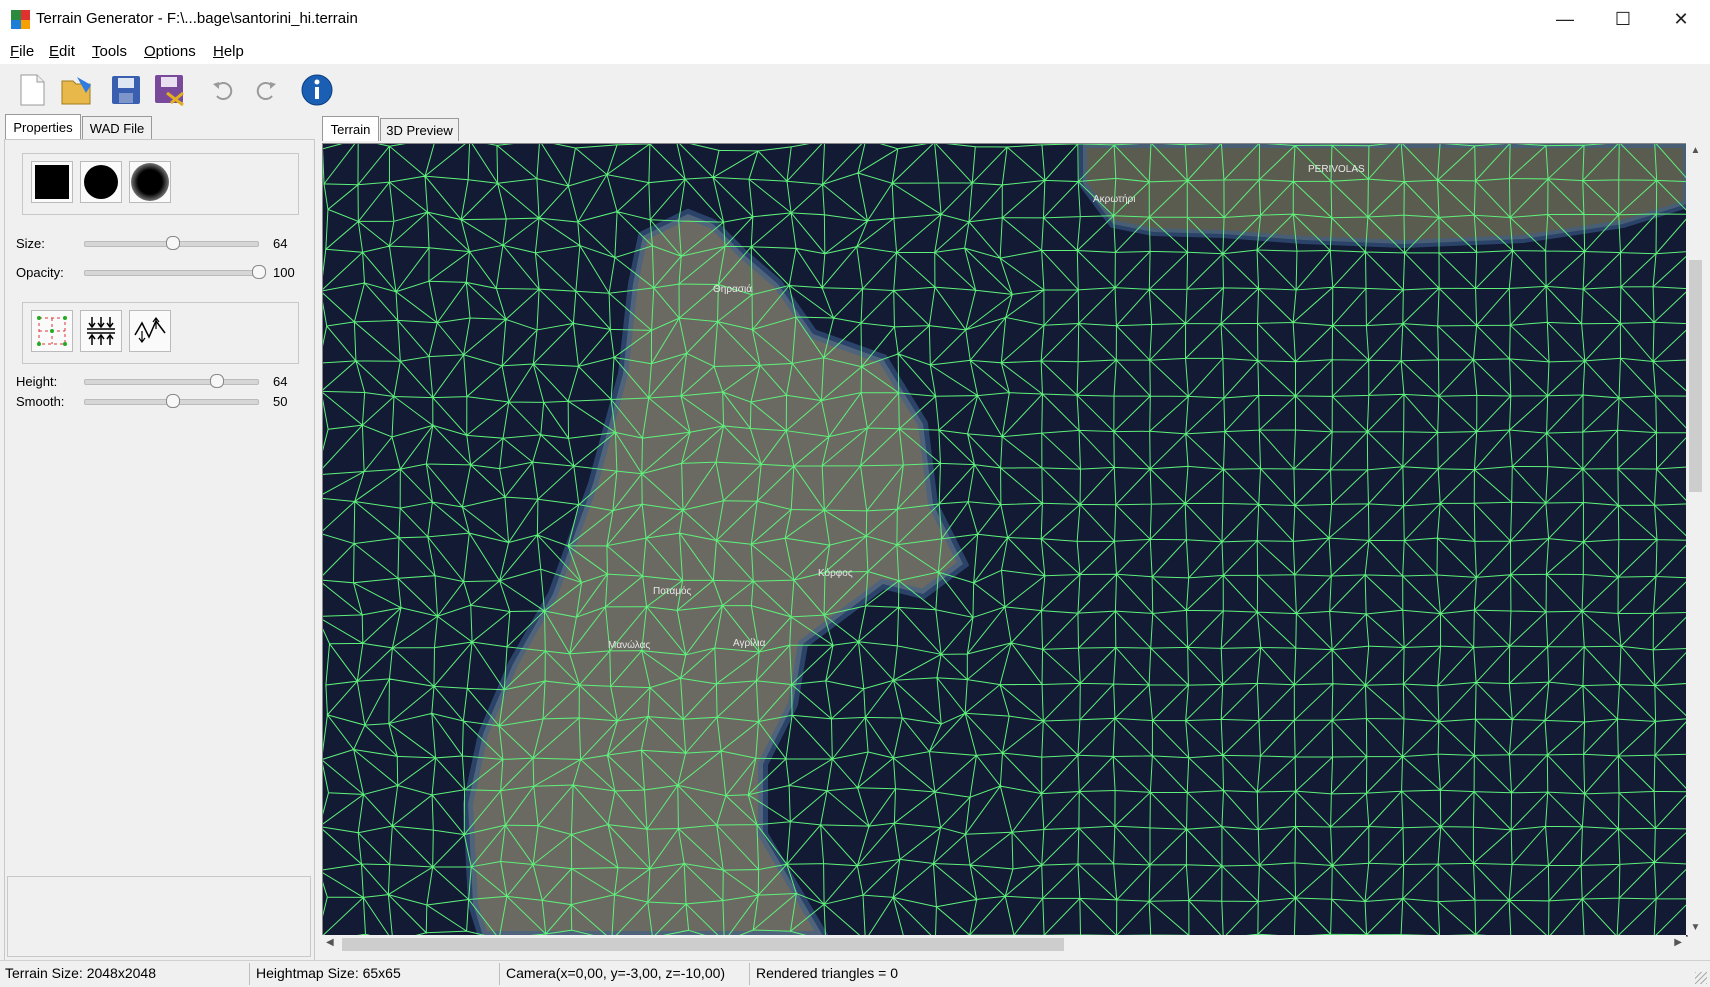  I want to click on grid-points-tool-button, so click(52, 331).